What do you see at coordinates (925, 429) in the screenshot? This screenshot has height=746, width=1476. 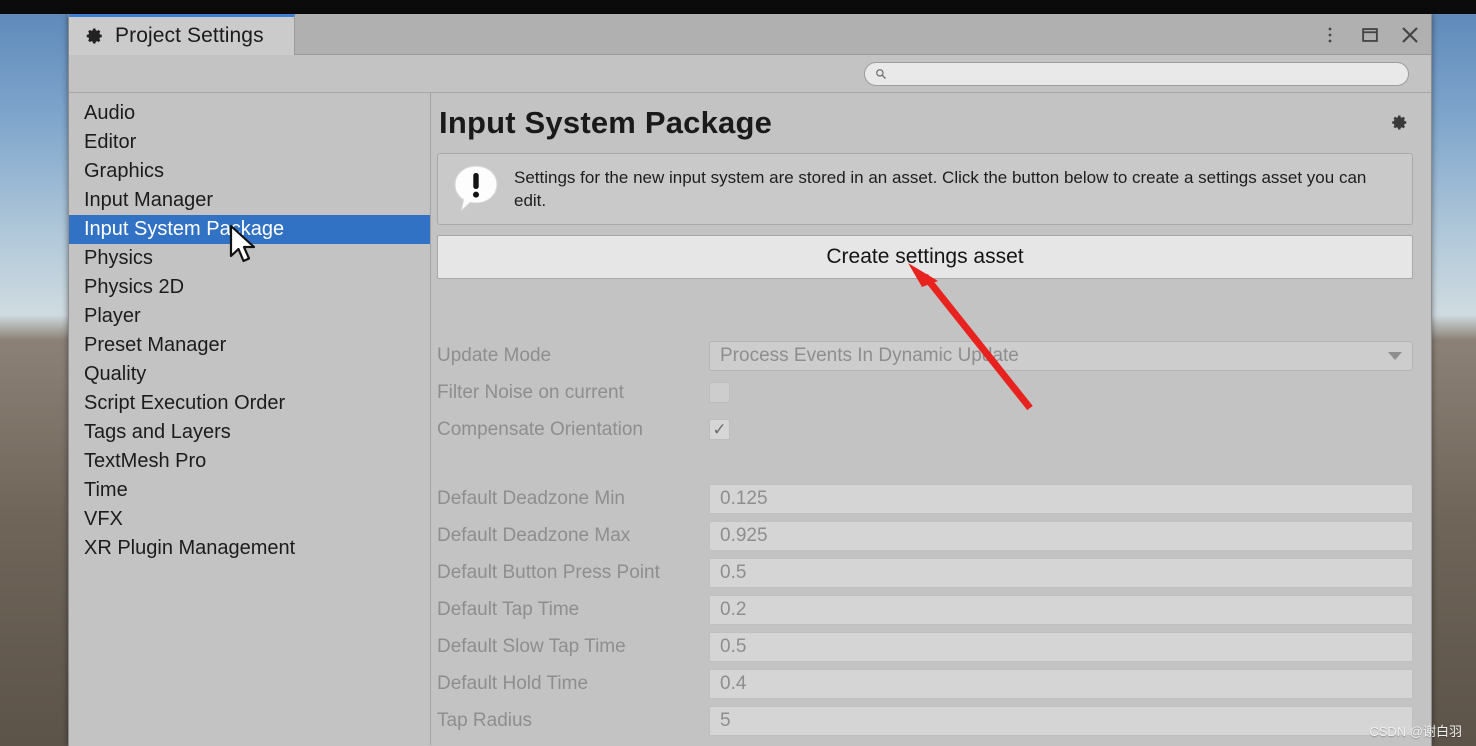 I see `field-row-compensate-orientation: Compensate Orientation ✓` at bounding box center [925, 429].